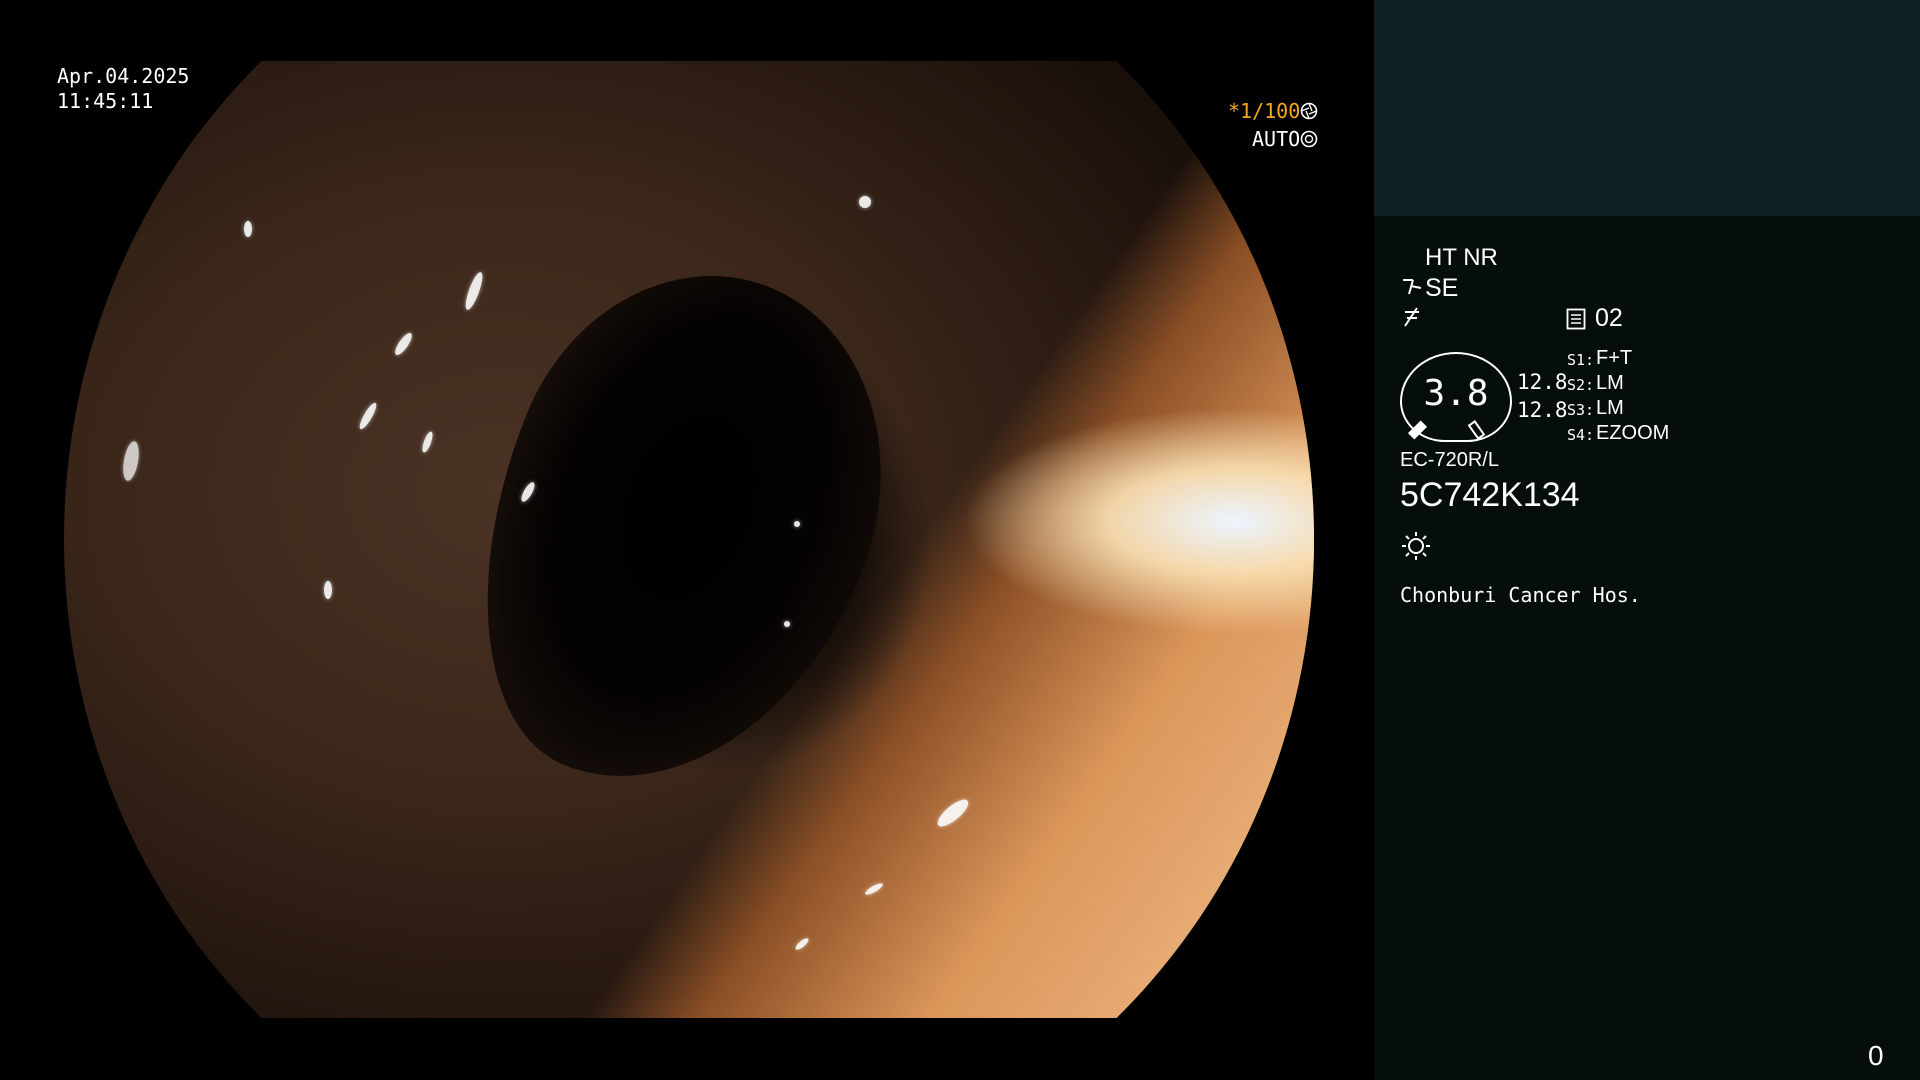 Image resolution: width=1920 pixels, height=1080 pixels. What do you see at coordinates (1490, 495) in the screenshot?
I see `scope-serial: 5C742K134` at bounding box center [1490, 495].